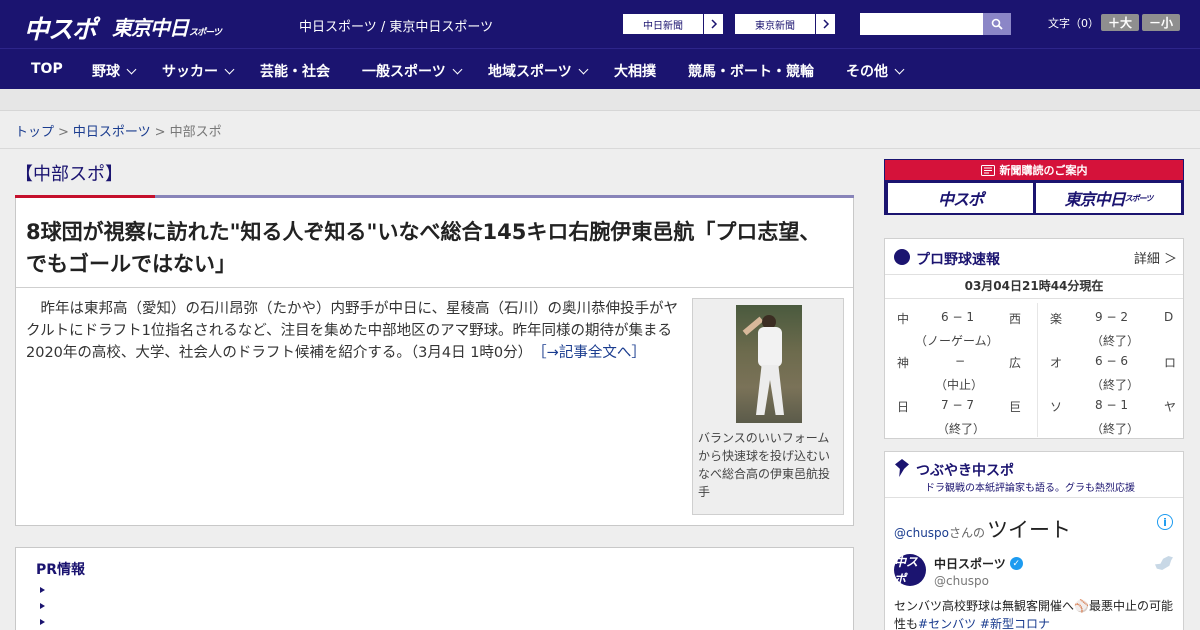 The width and height of the screenshot is (1200, 630). What do you see at coordinates (434, 588) in the screenshot?
I see `pr-box: PR情報` at bounding box center [434, 588].